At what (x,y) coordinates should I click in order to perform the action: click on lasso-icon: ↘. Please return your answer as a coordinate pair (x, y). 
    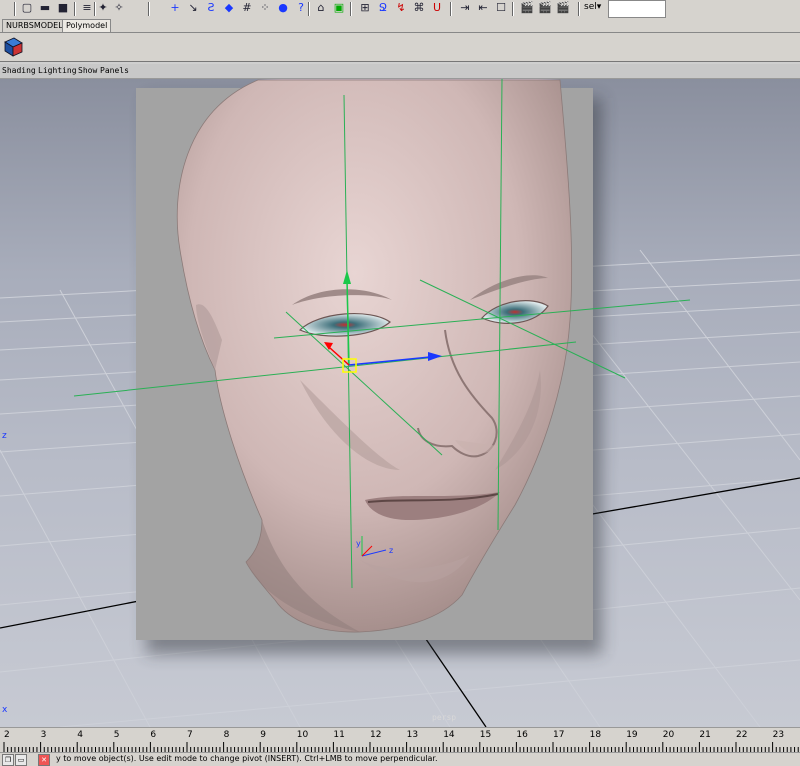
    Looking at the image, I should click on (193, 8).